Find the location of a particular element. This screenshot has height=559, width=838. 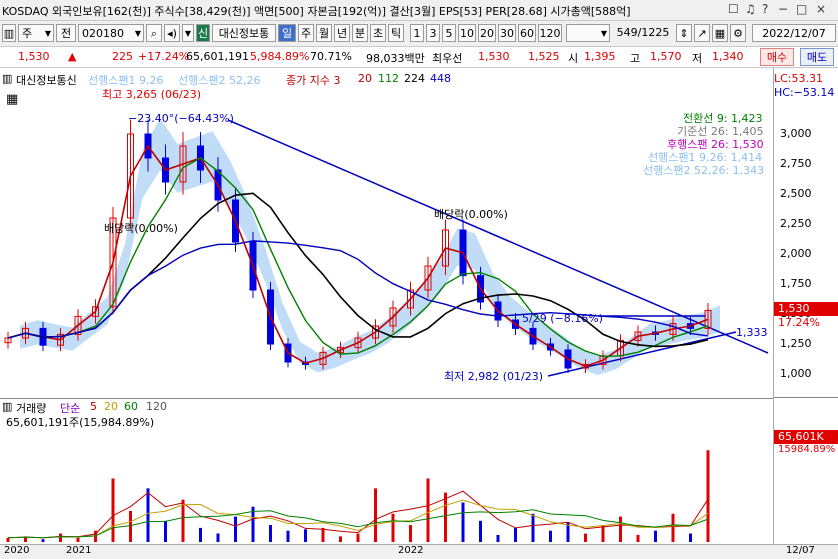

minute-60-button: 60 is located at coordinates (527, 33).